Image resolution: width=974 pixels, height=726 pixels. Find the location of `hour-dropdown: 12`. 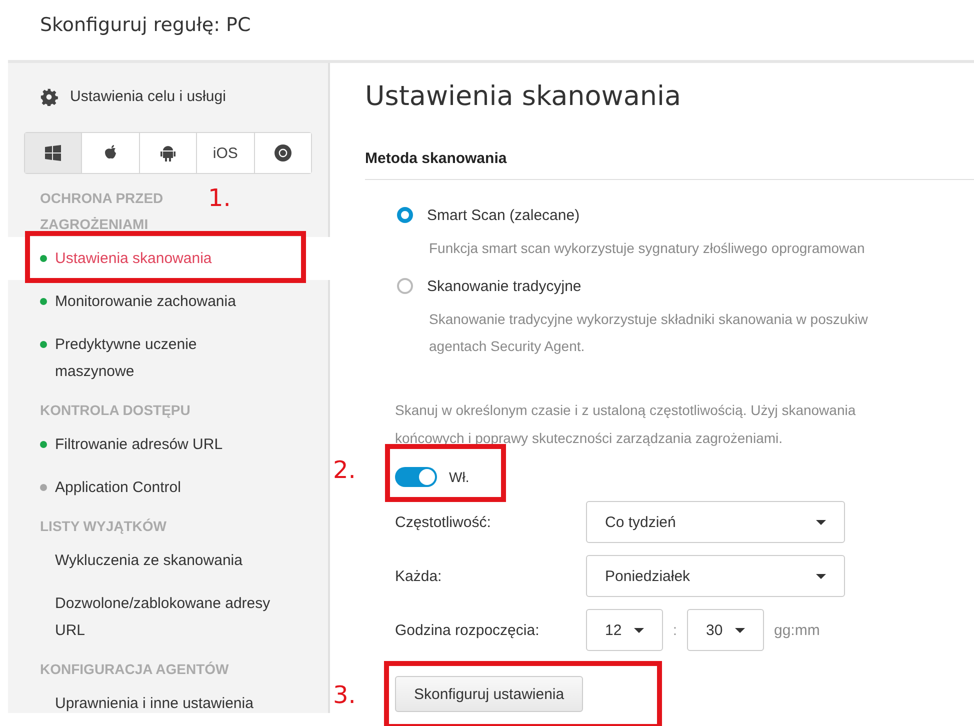

hour-dropdown: 12 is located at coordinates (624, 630).